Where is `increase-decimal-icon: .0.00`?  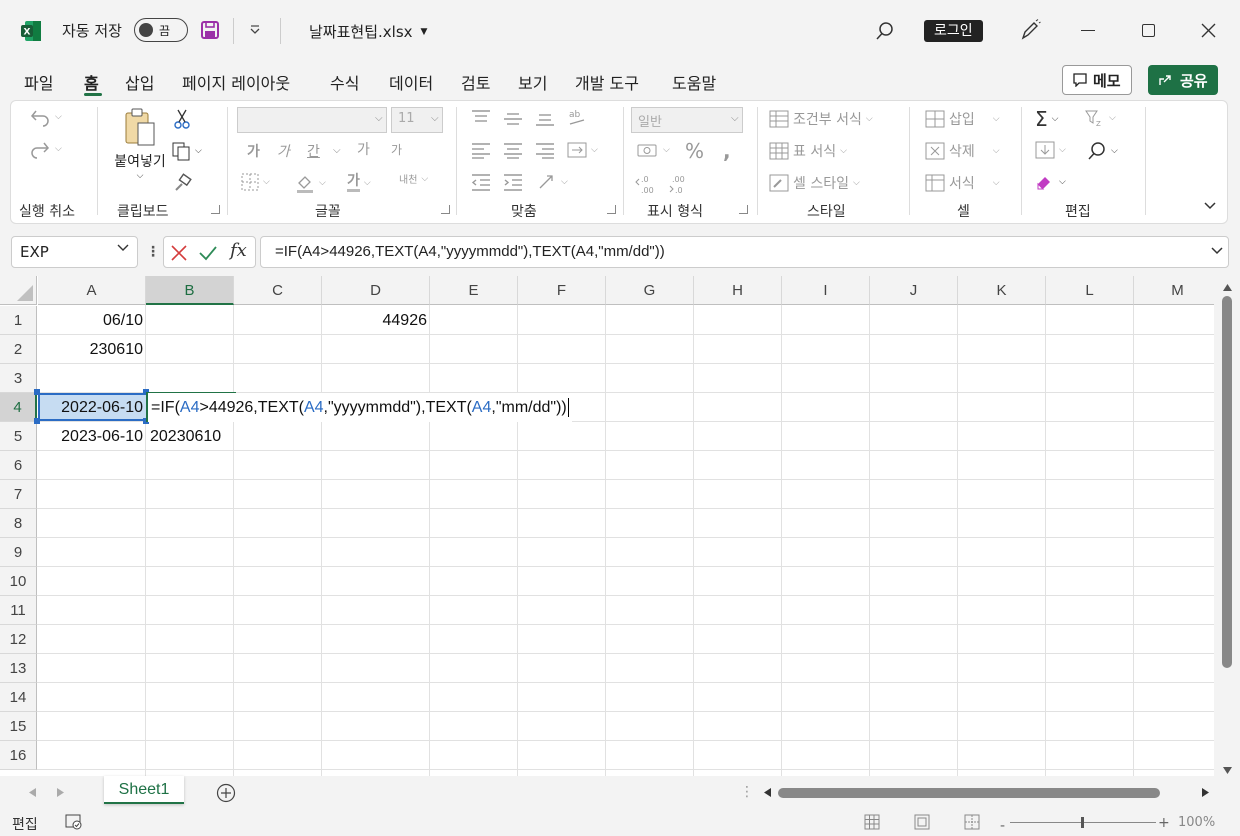 increase-decimal-icon: .0.00 is located at coordinates (647, 184).